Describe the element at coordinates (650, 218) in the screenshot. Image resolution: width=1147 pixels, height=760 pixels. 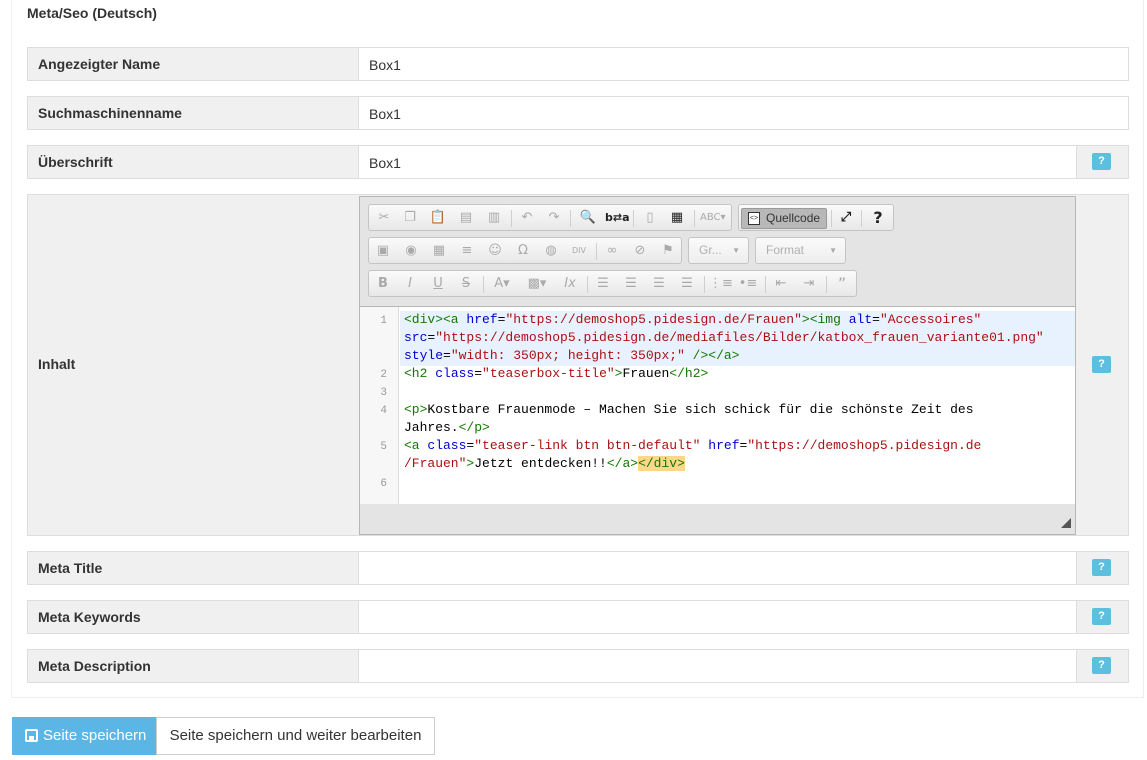
I see `select-all-icon: ▯` at that location.